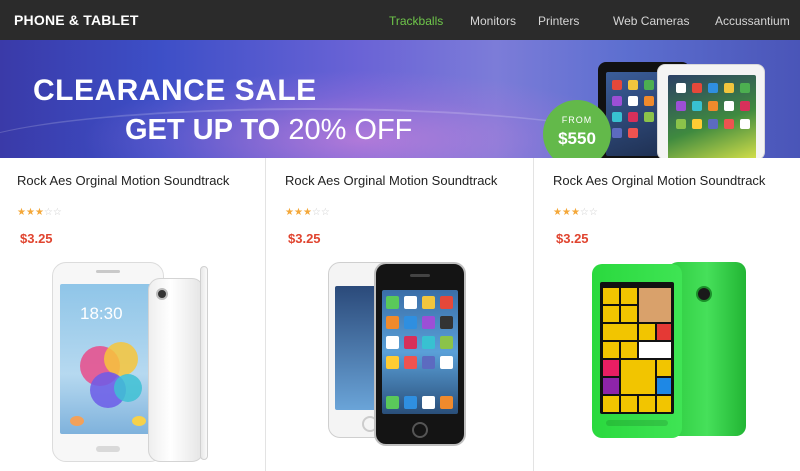 The height and width of the screenshot is (471, 800). I want to click on iphone-pair-image, so click(403, 355).